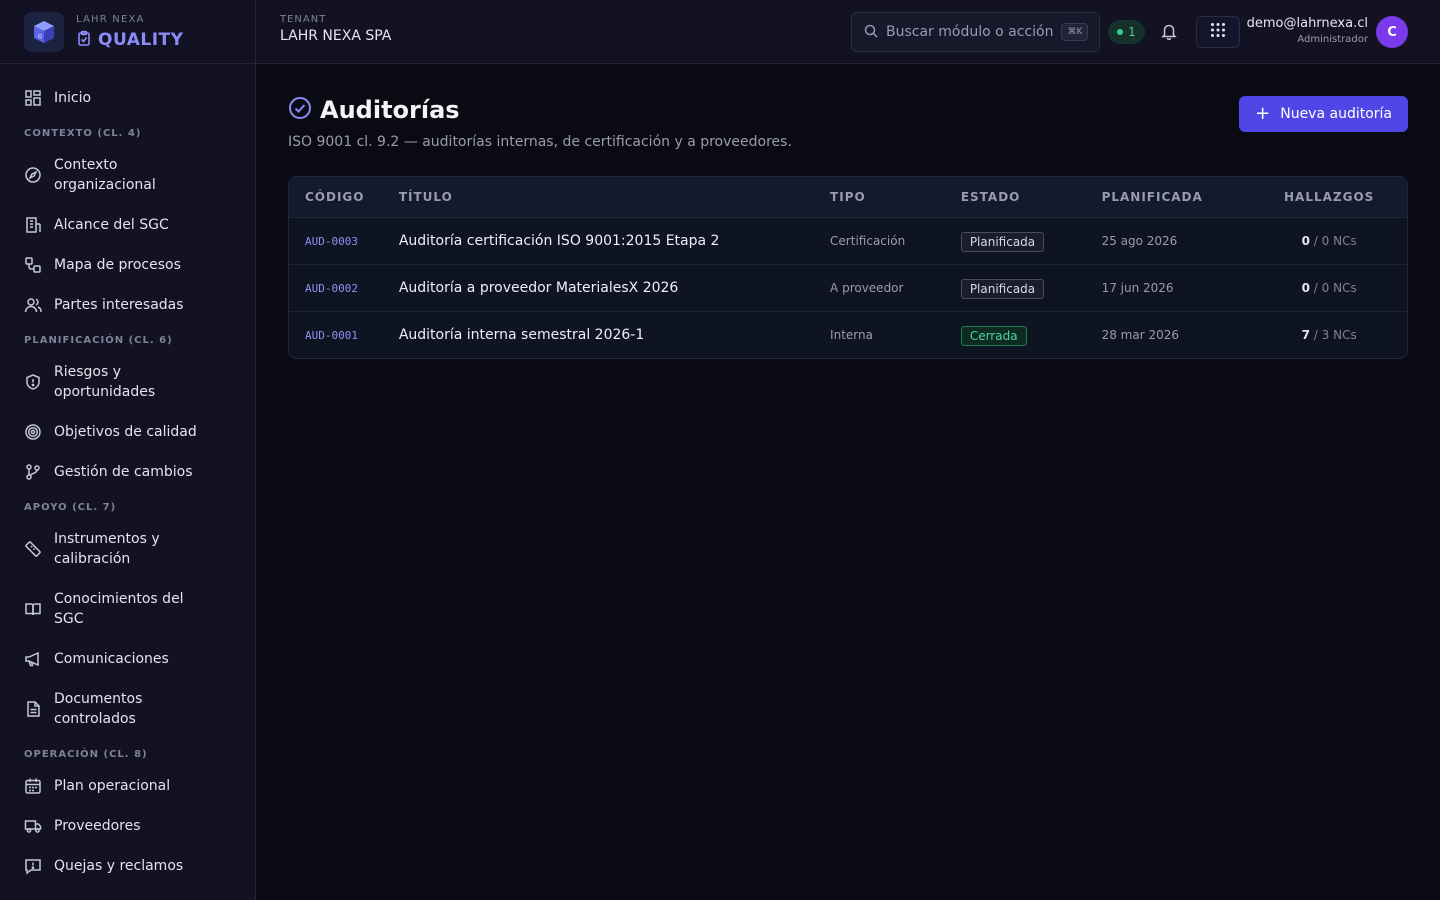 The width and height of the screenshot is (1440, 900). I want to click on sidebar-item-label: Inicio, so click(73, 98).